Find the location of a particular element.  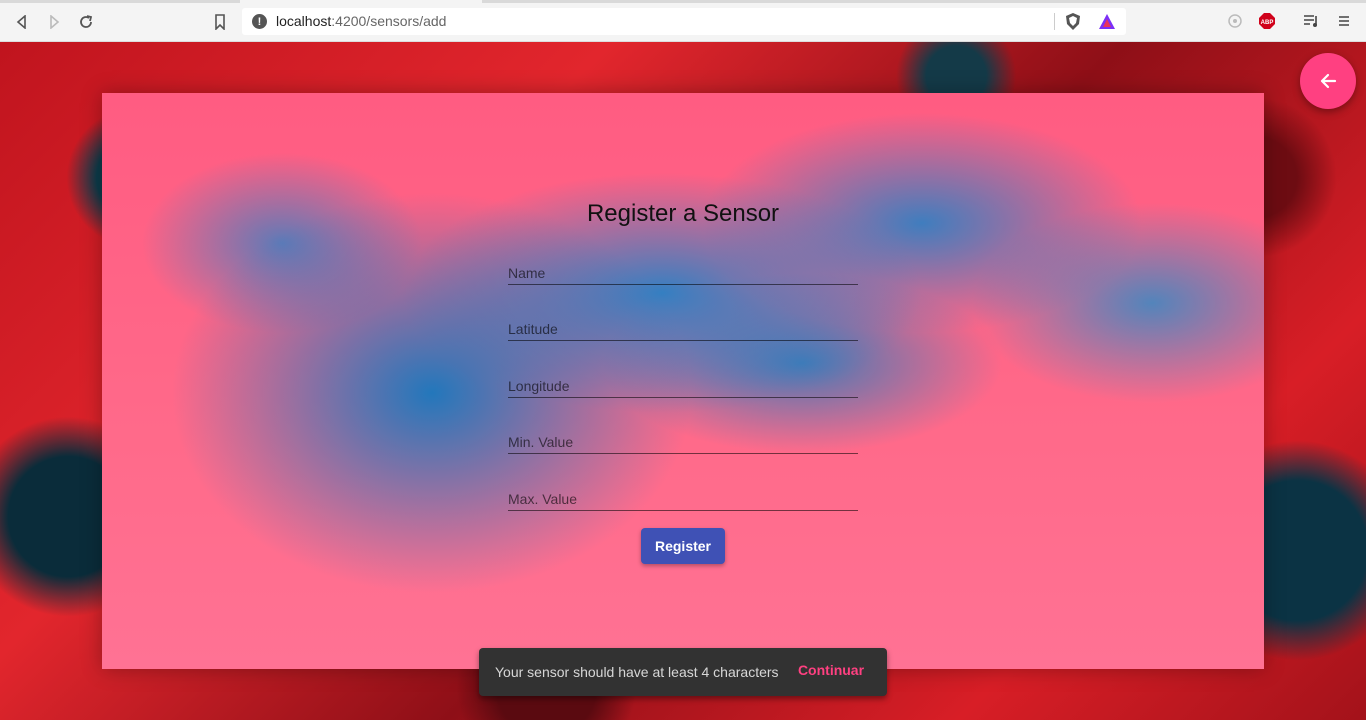

address-bar: ! localhost:4200/sensors/add is located at coordinates (684, 21).